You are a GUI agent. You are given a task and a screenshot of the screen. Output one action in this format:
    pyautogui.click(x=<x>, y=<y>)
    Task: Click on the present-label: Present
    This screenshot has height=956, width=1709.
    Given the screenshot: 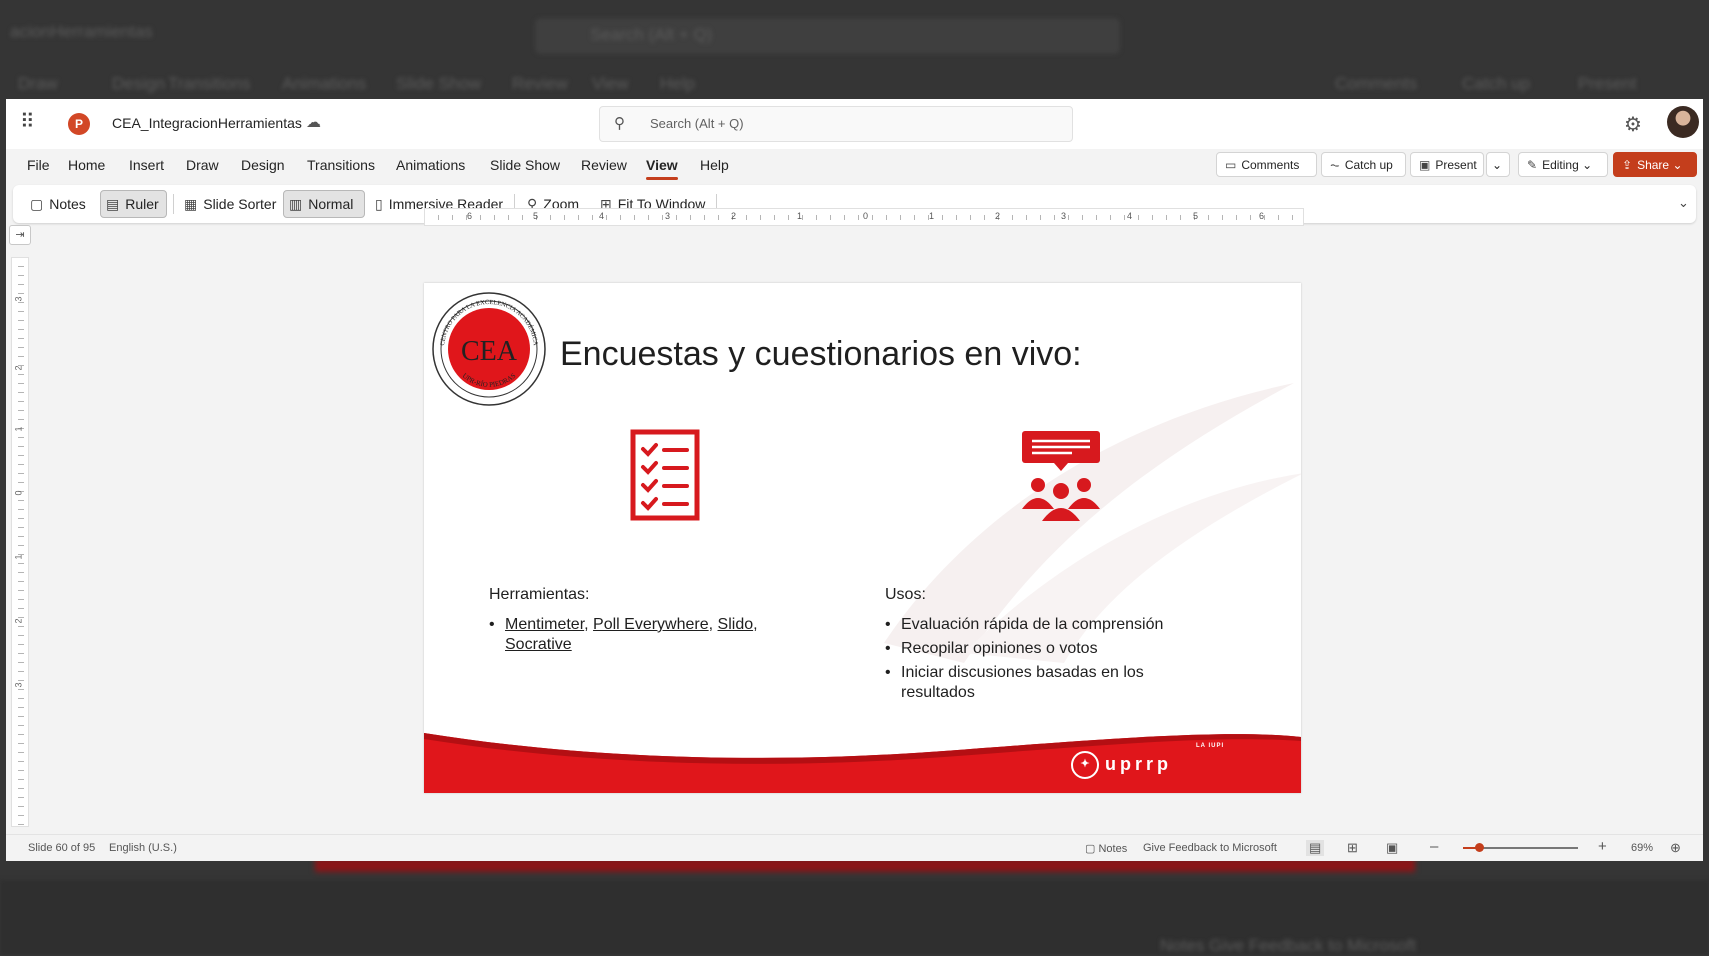 What is the action you would take?
    pyautogui.click(x=1456, y=165)
    